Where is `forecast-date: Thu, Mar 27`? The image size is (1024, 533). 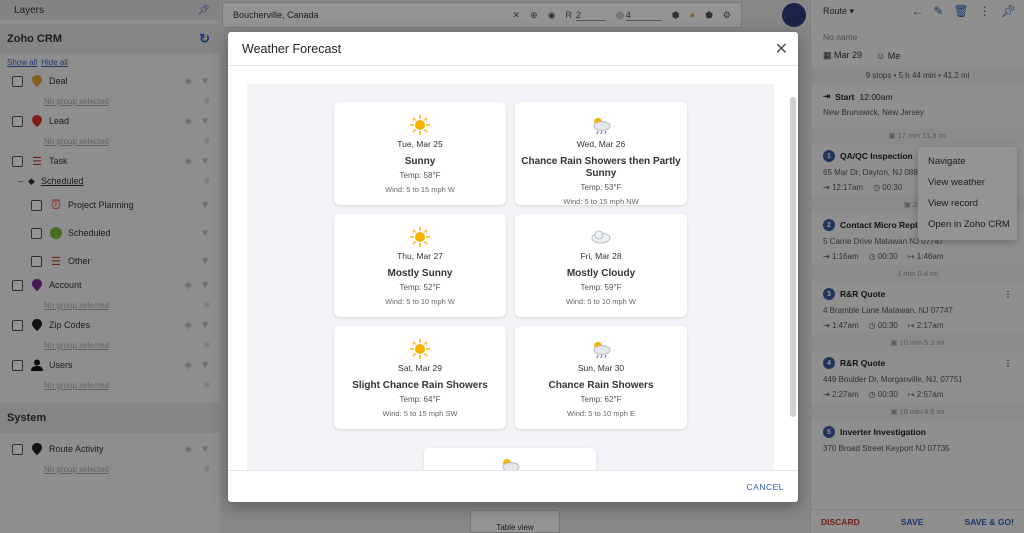
forecast-date: Thu, Mar 27 is located at coordinates (420, 256).